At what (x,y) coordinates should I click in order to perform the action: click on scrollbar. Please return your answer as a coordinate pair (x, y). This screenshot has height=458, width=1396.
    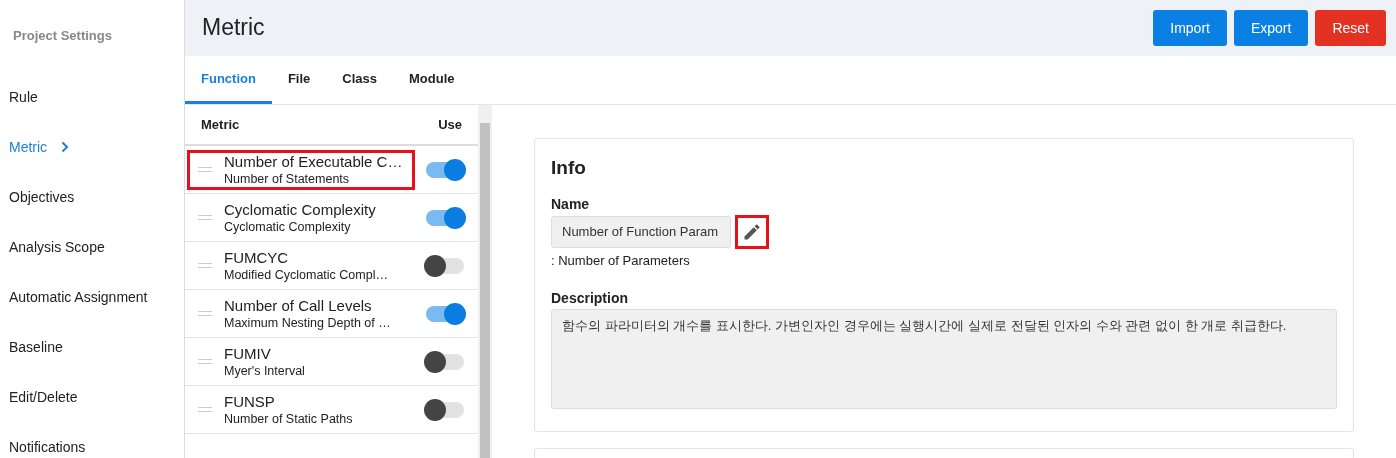
    Looking at the image, I should click on (485, 281).